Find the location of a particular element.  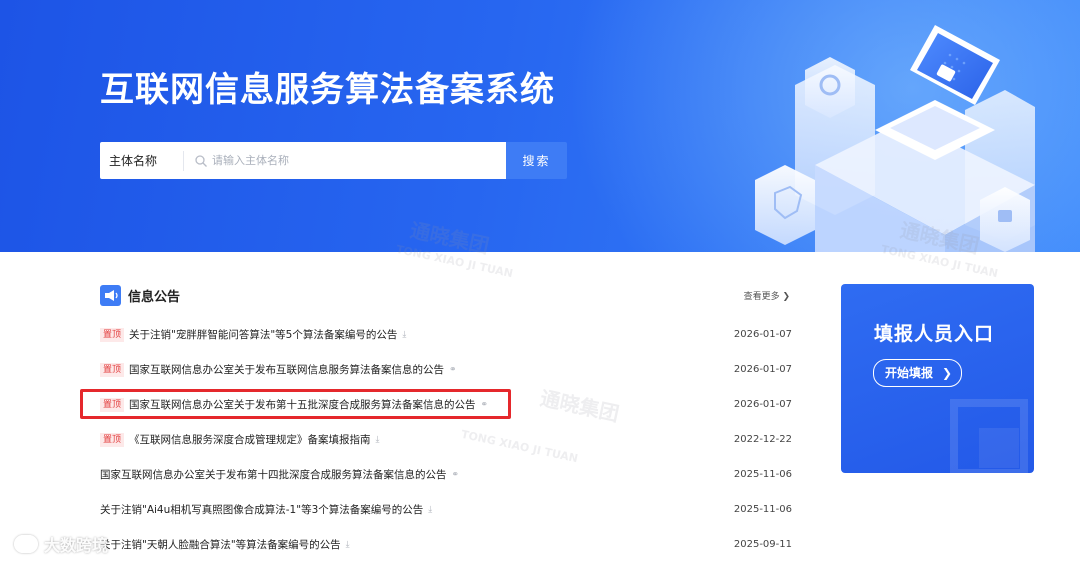

notice-title: 关于注销"宠胖胖智能问答算法"等5个算法备案编号的公告 is located at coordinates (263, 334).